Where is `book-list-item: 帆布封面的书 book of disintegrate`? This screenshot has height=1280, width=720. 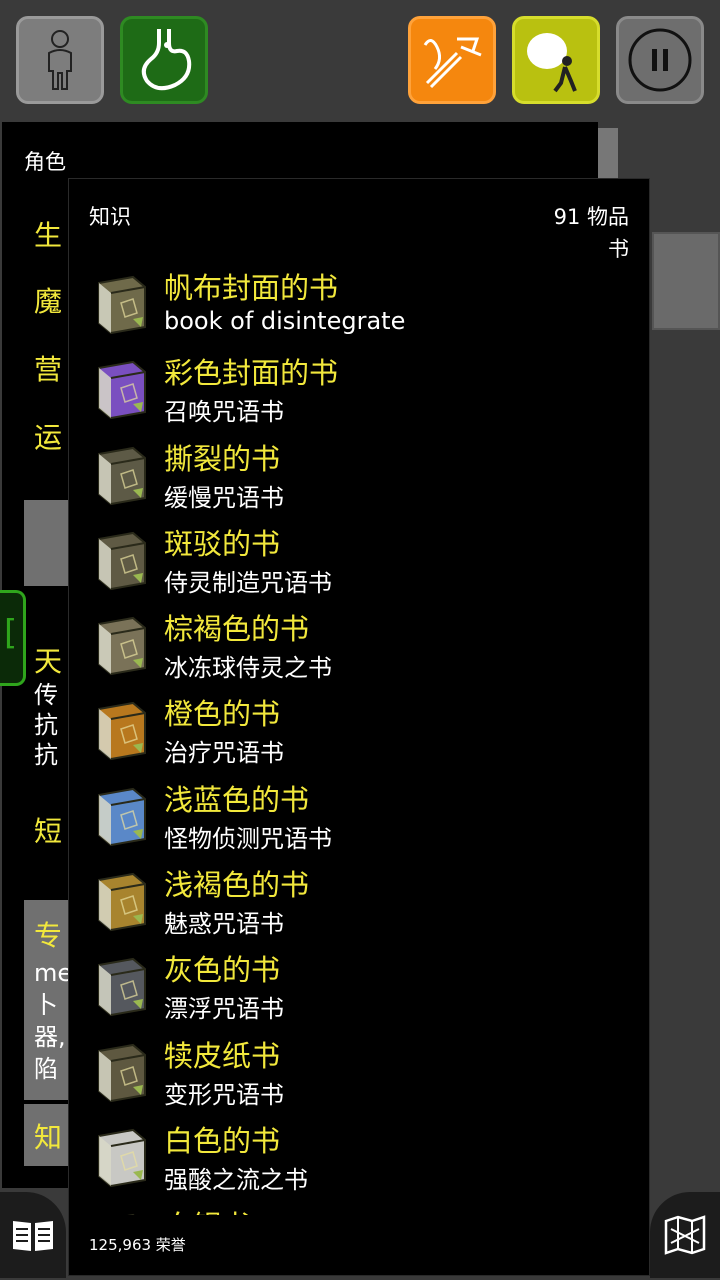
book-list-item: 帆布封面的书 book of disintegrate is located at coordinates (359, 307).